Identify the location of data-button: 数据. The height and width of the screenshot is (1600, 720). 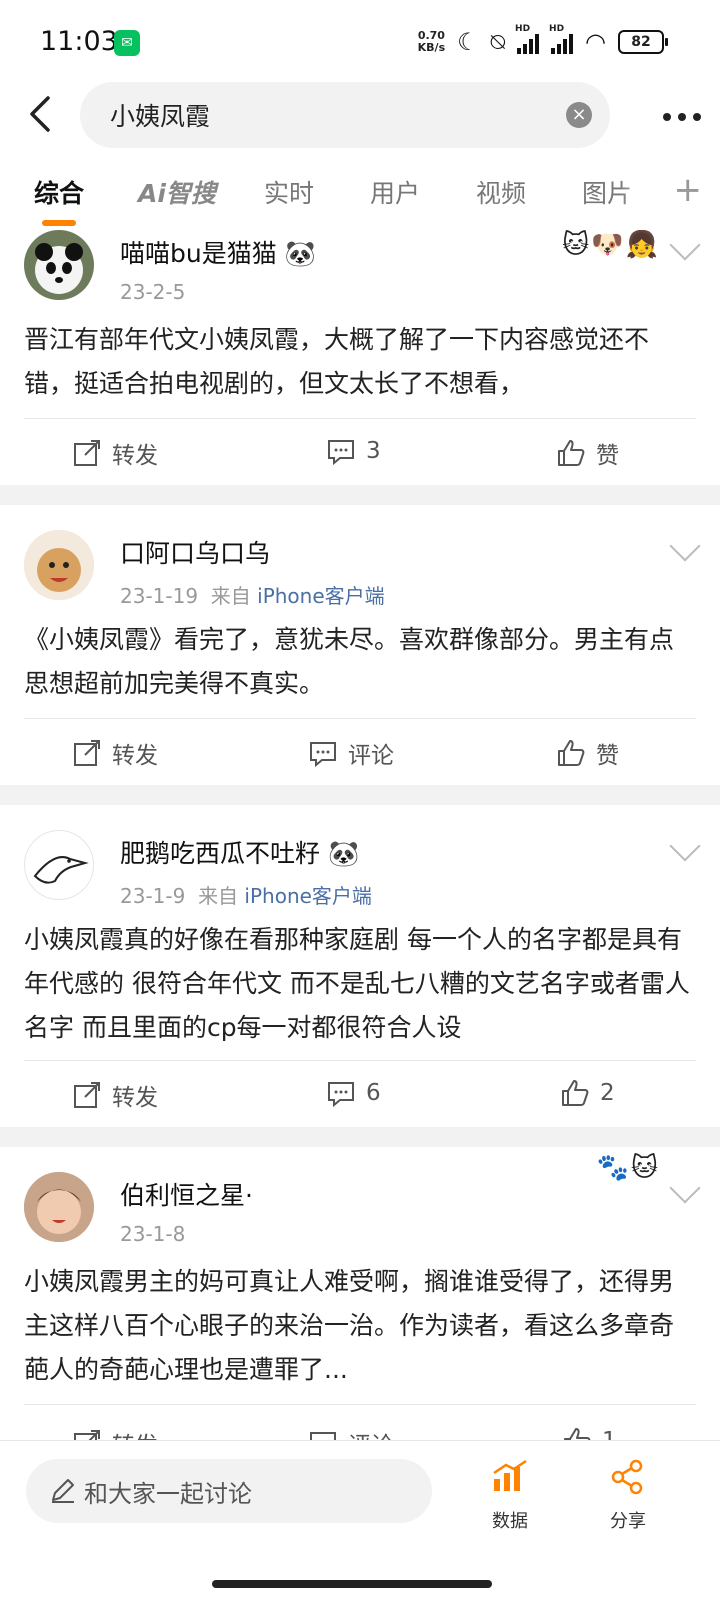
(510, 1496).